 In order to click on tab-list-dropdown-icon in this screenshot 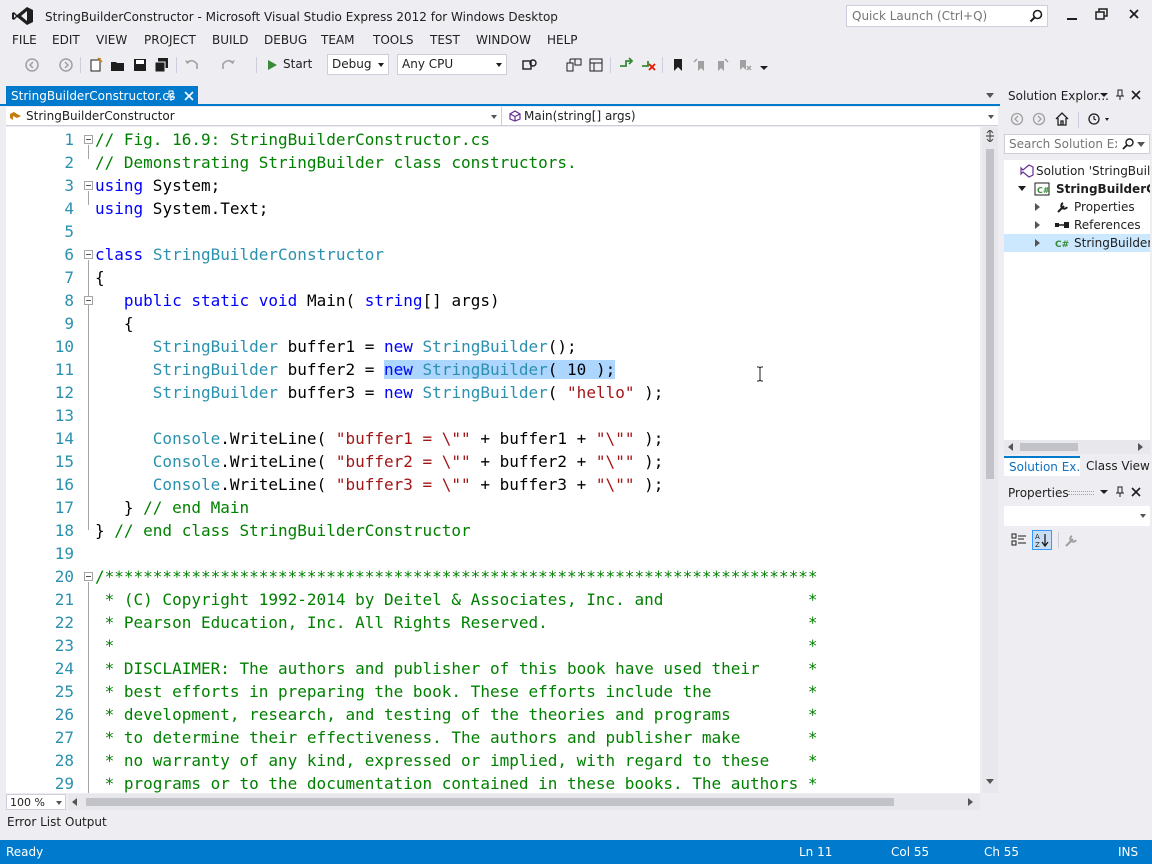, I will do `click(990, 95)`.